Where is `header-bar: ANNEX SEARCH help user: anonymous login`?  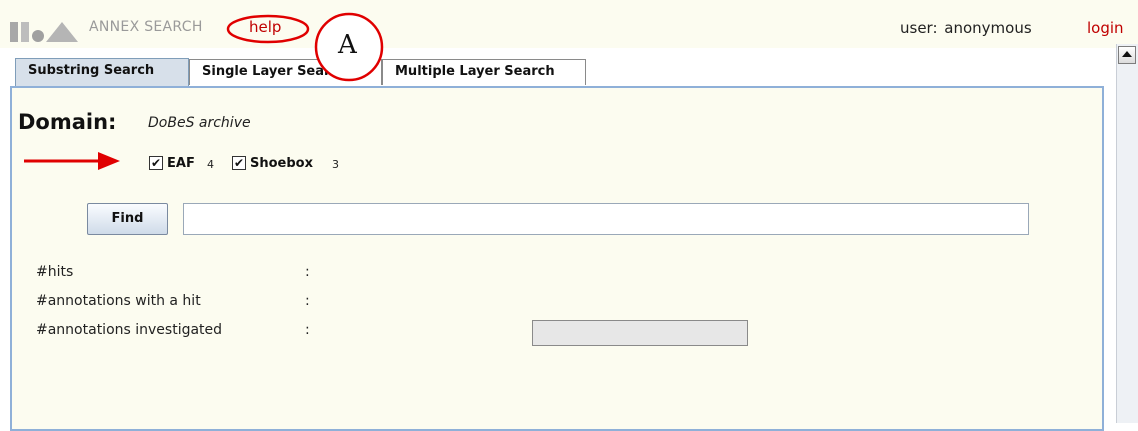
header-bar: ANNEX SEARCH help user: anonymous login is located at coordinates (569, 24).